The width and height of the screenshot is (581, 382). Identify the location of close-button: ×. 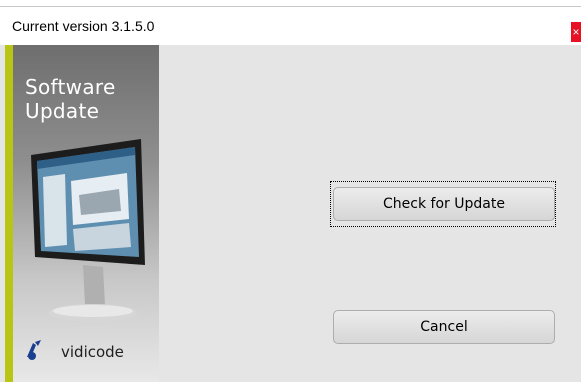
(576, 32).